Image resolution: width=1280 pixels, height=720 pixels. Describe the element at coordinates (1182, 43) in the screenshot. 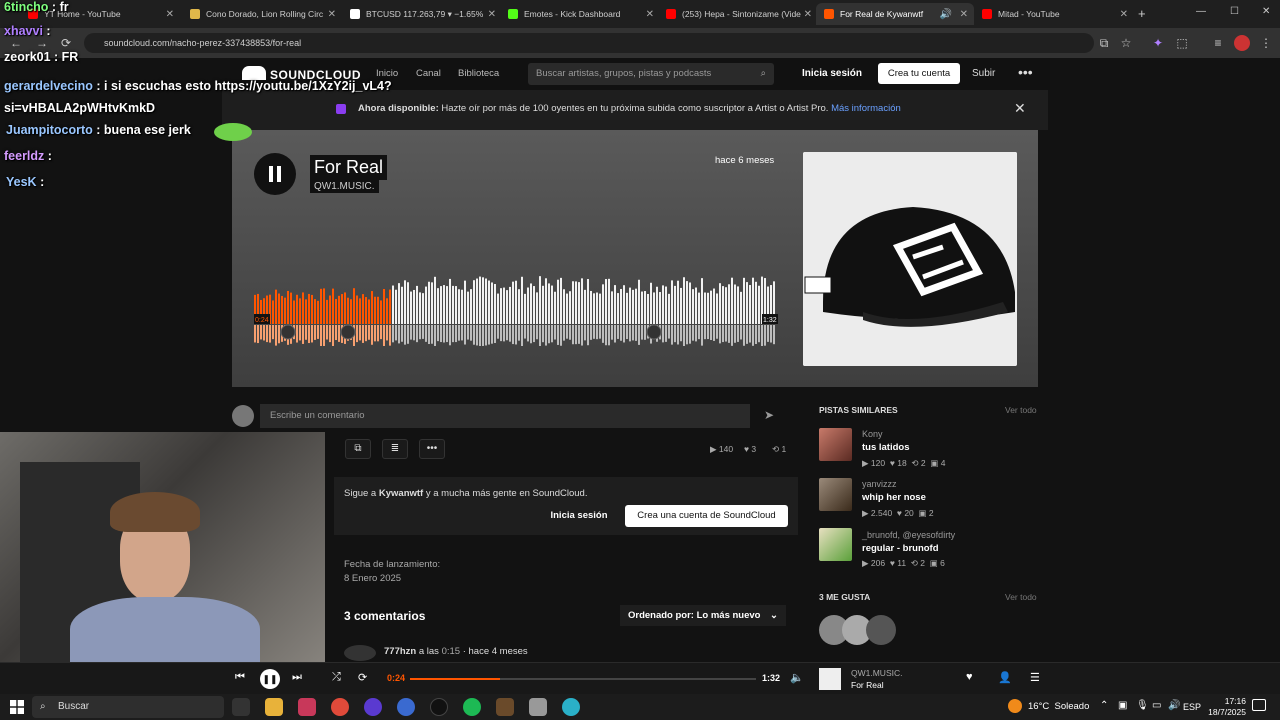

I see `extensions-puzzle-icon: ⬚` at that location.